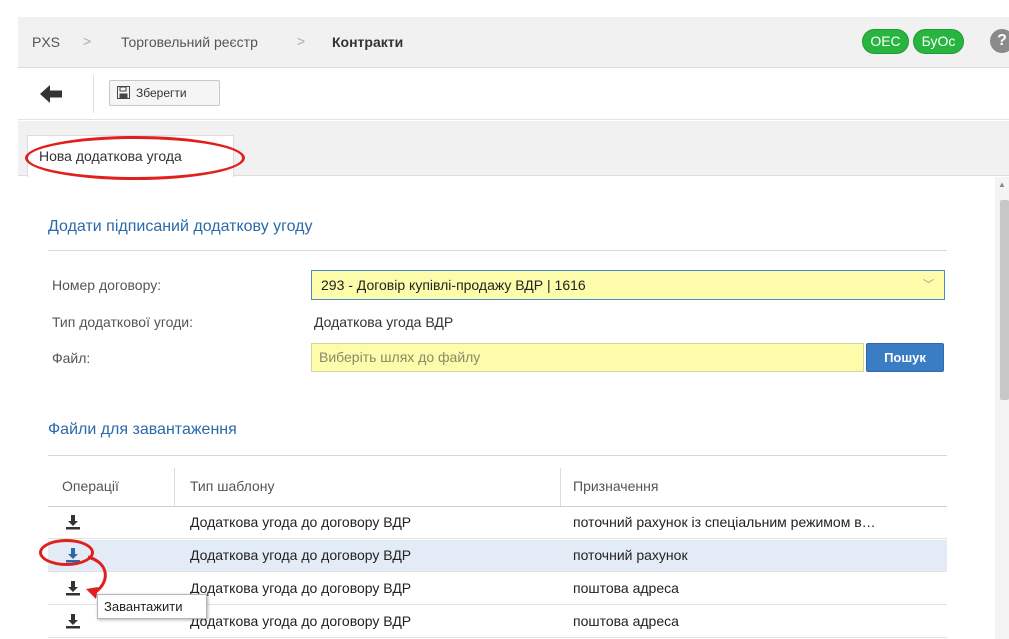  I want to click on save-icon, so click(123, 92).